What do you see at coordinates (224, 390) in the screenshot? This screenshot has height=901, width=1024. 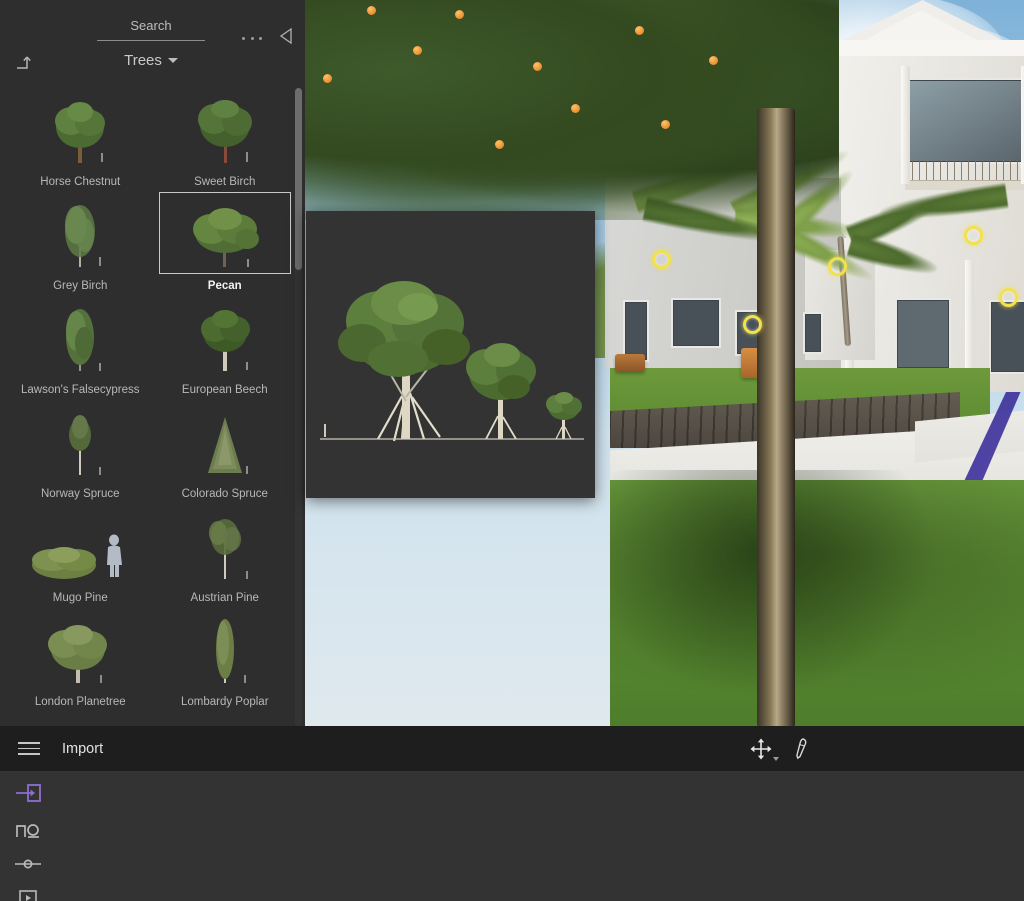 I see `asset-label: European Beech` at bounding box center [224, 390].